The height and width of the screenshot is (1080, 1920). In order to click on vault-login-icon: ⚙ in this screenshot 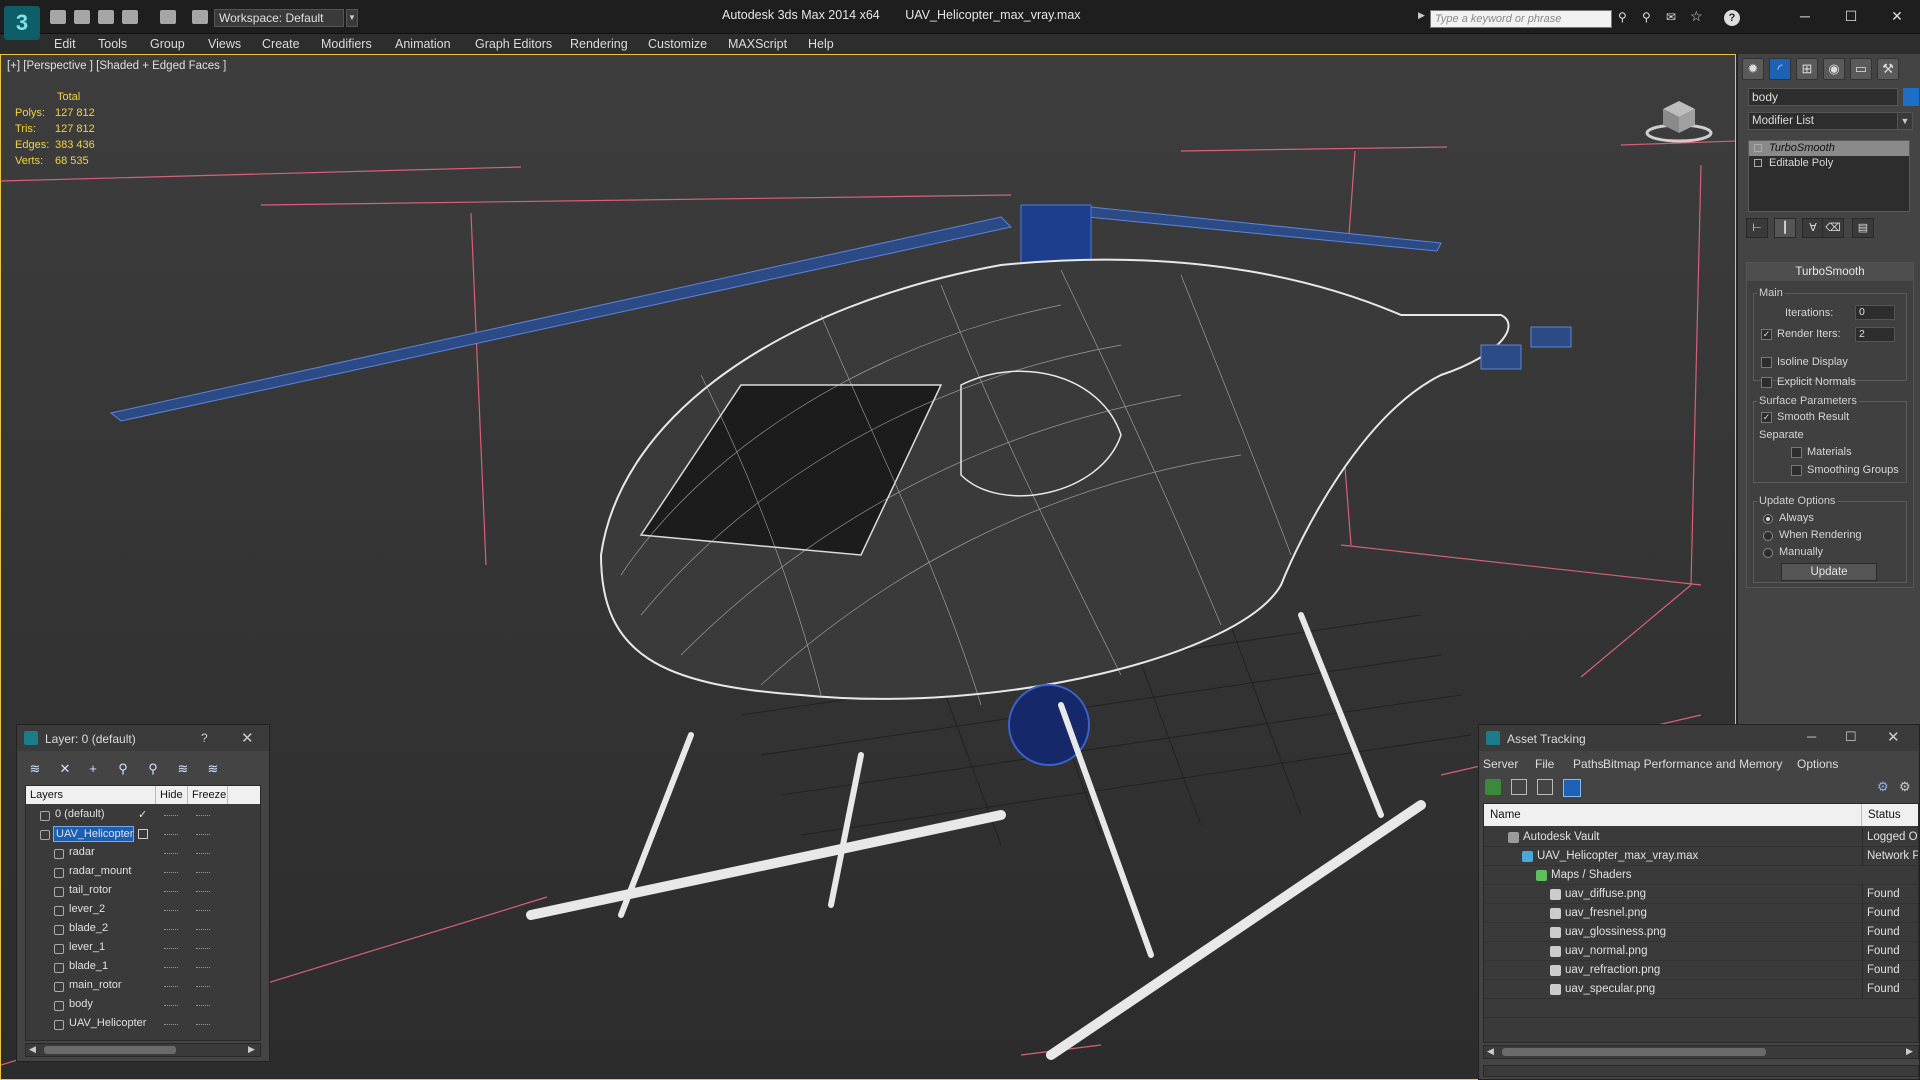, I will do `click(1885, 787)`.